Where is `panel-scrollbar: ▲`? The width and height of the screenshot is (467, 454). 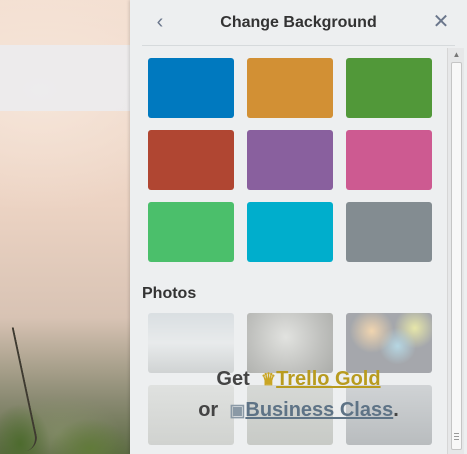 panel-scrollbar: ▲ is located at coordinates (455, 251).